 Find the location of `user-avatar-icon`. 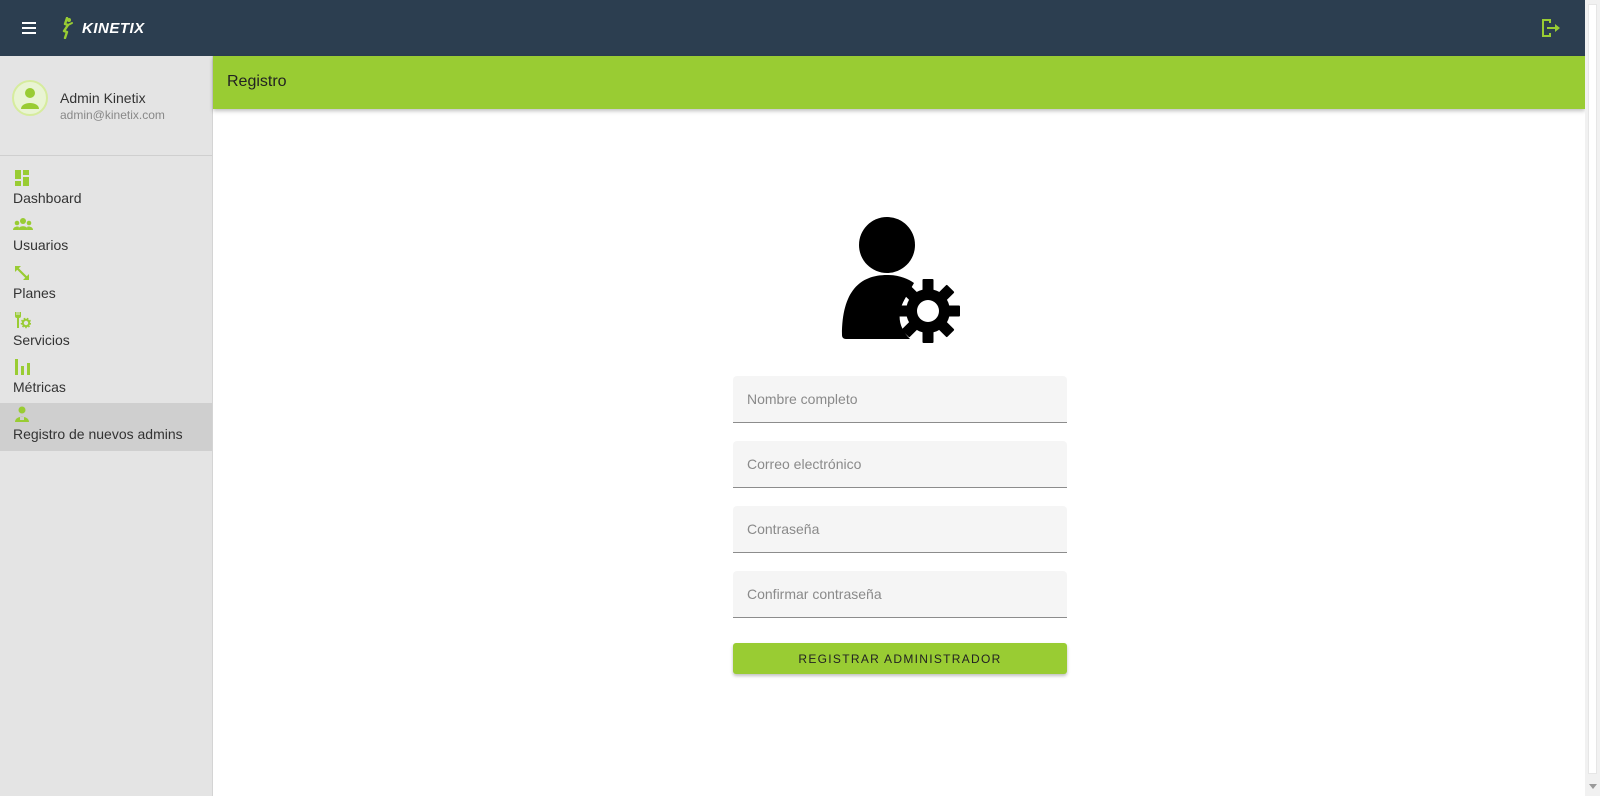

user-avatar-icon is located at coordinates (30, 98).